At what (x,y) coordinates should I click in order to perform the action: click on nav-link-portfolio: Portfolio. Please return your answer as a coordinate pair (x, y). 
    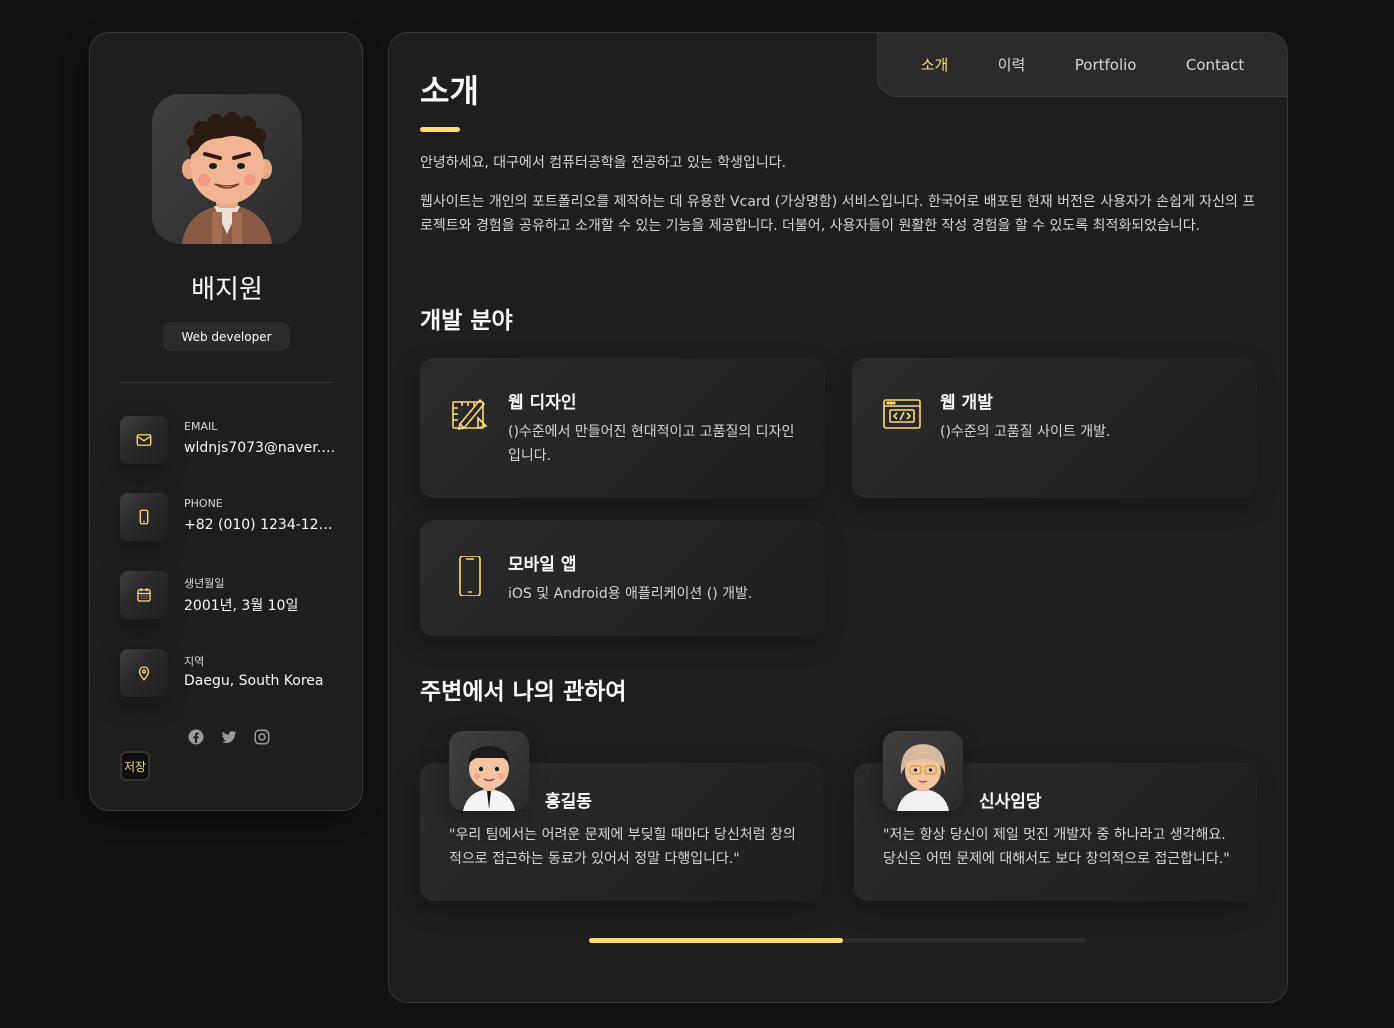
    Looking at the image, I should click on (1106, 65).